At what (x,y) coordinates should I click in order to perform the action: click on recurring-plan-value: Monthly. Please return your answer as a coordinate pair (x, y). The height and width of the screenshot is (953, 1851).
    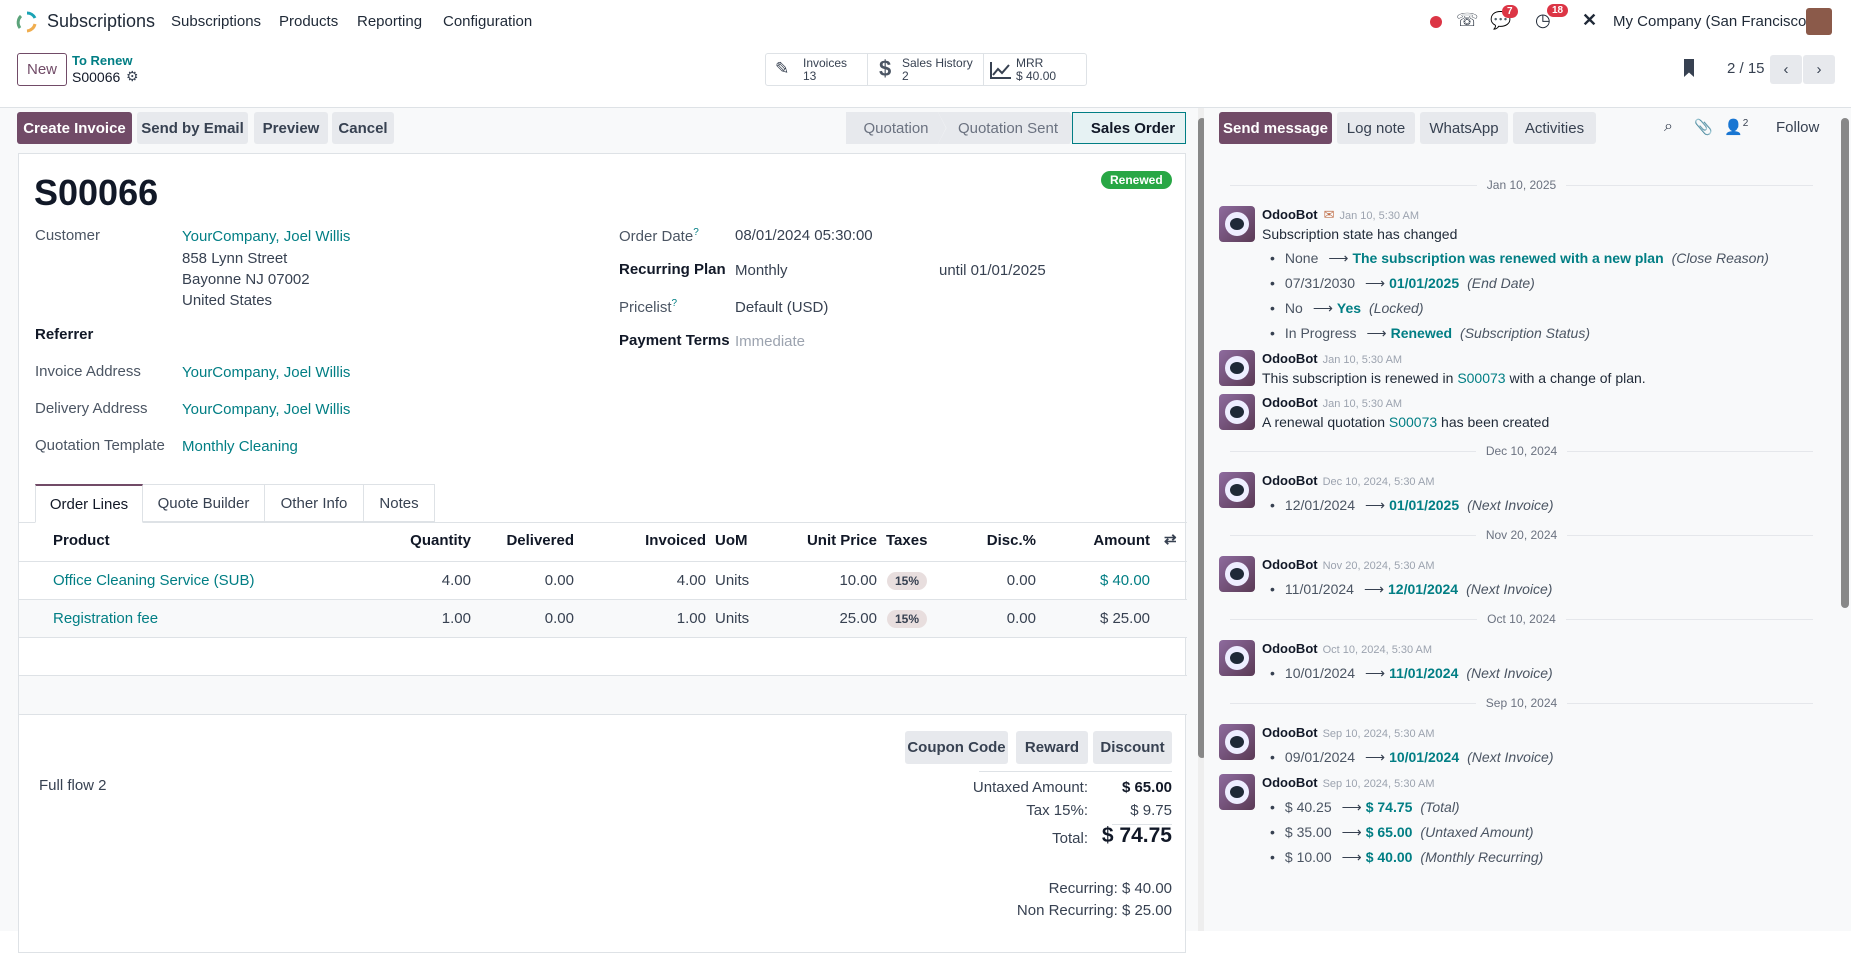
    Looking at the image, I should click on (761, 270).